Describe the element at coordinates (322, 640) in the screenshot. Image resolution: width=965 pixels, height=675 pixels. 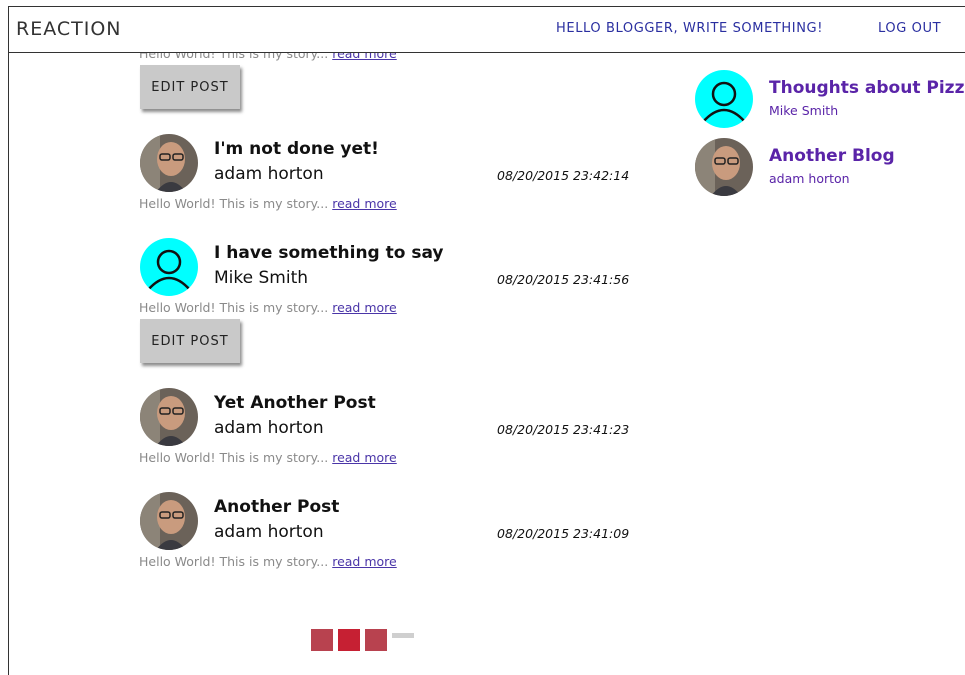
I see `page-1-button` at that location.